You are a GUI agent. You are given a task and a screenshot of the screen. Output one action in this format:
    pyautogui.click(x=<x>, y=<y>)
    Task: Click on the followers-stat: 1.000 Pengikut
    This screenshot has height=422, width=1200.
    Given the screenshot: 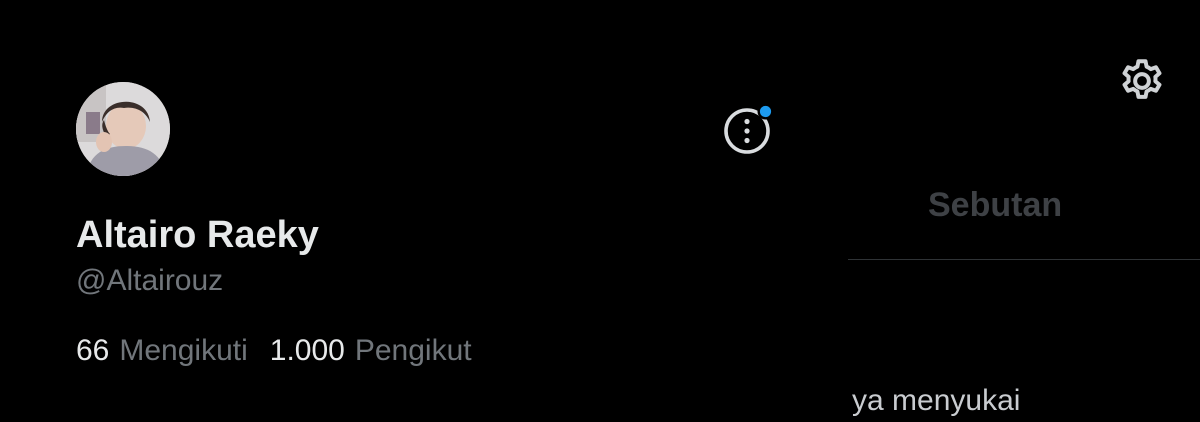 What is the action you would take?
    pyautogui.click(x=371, y=351)
    